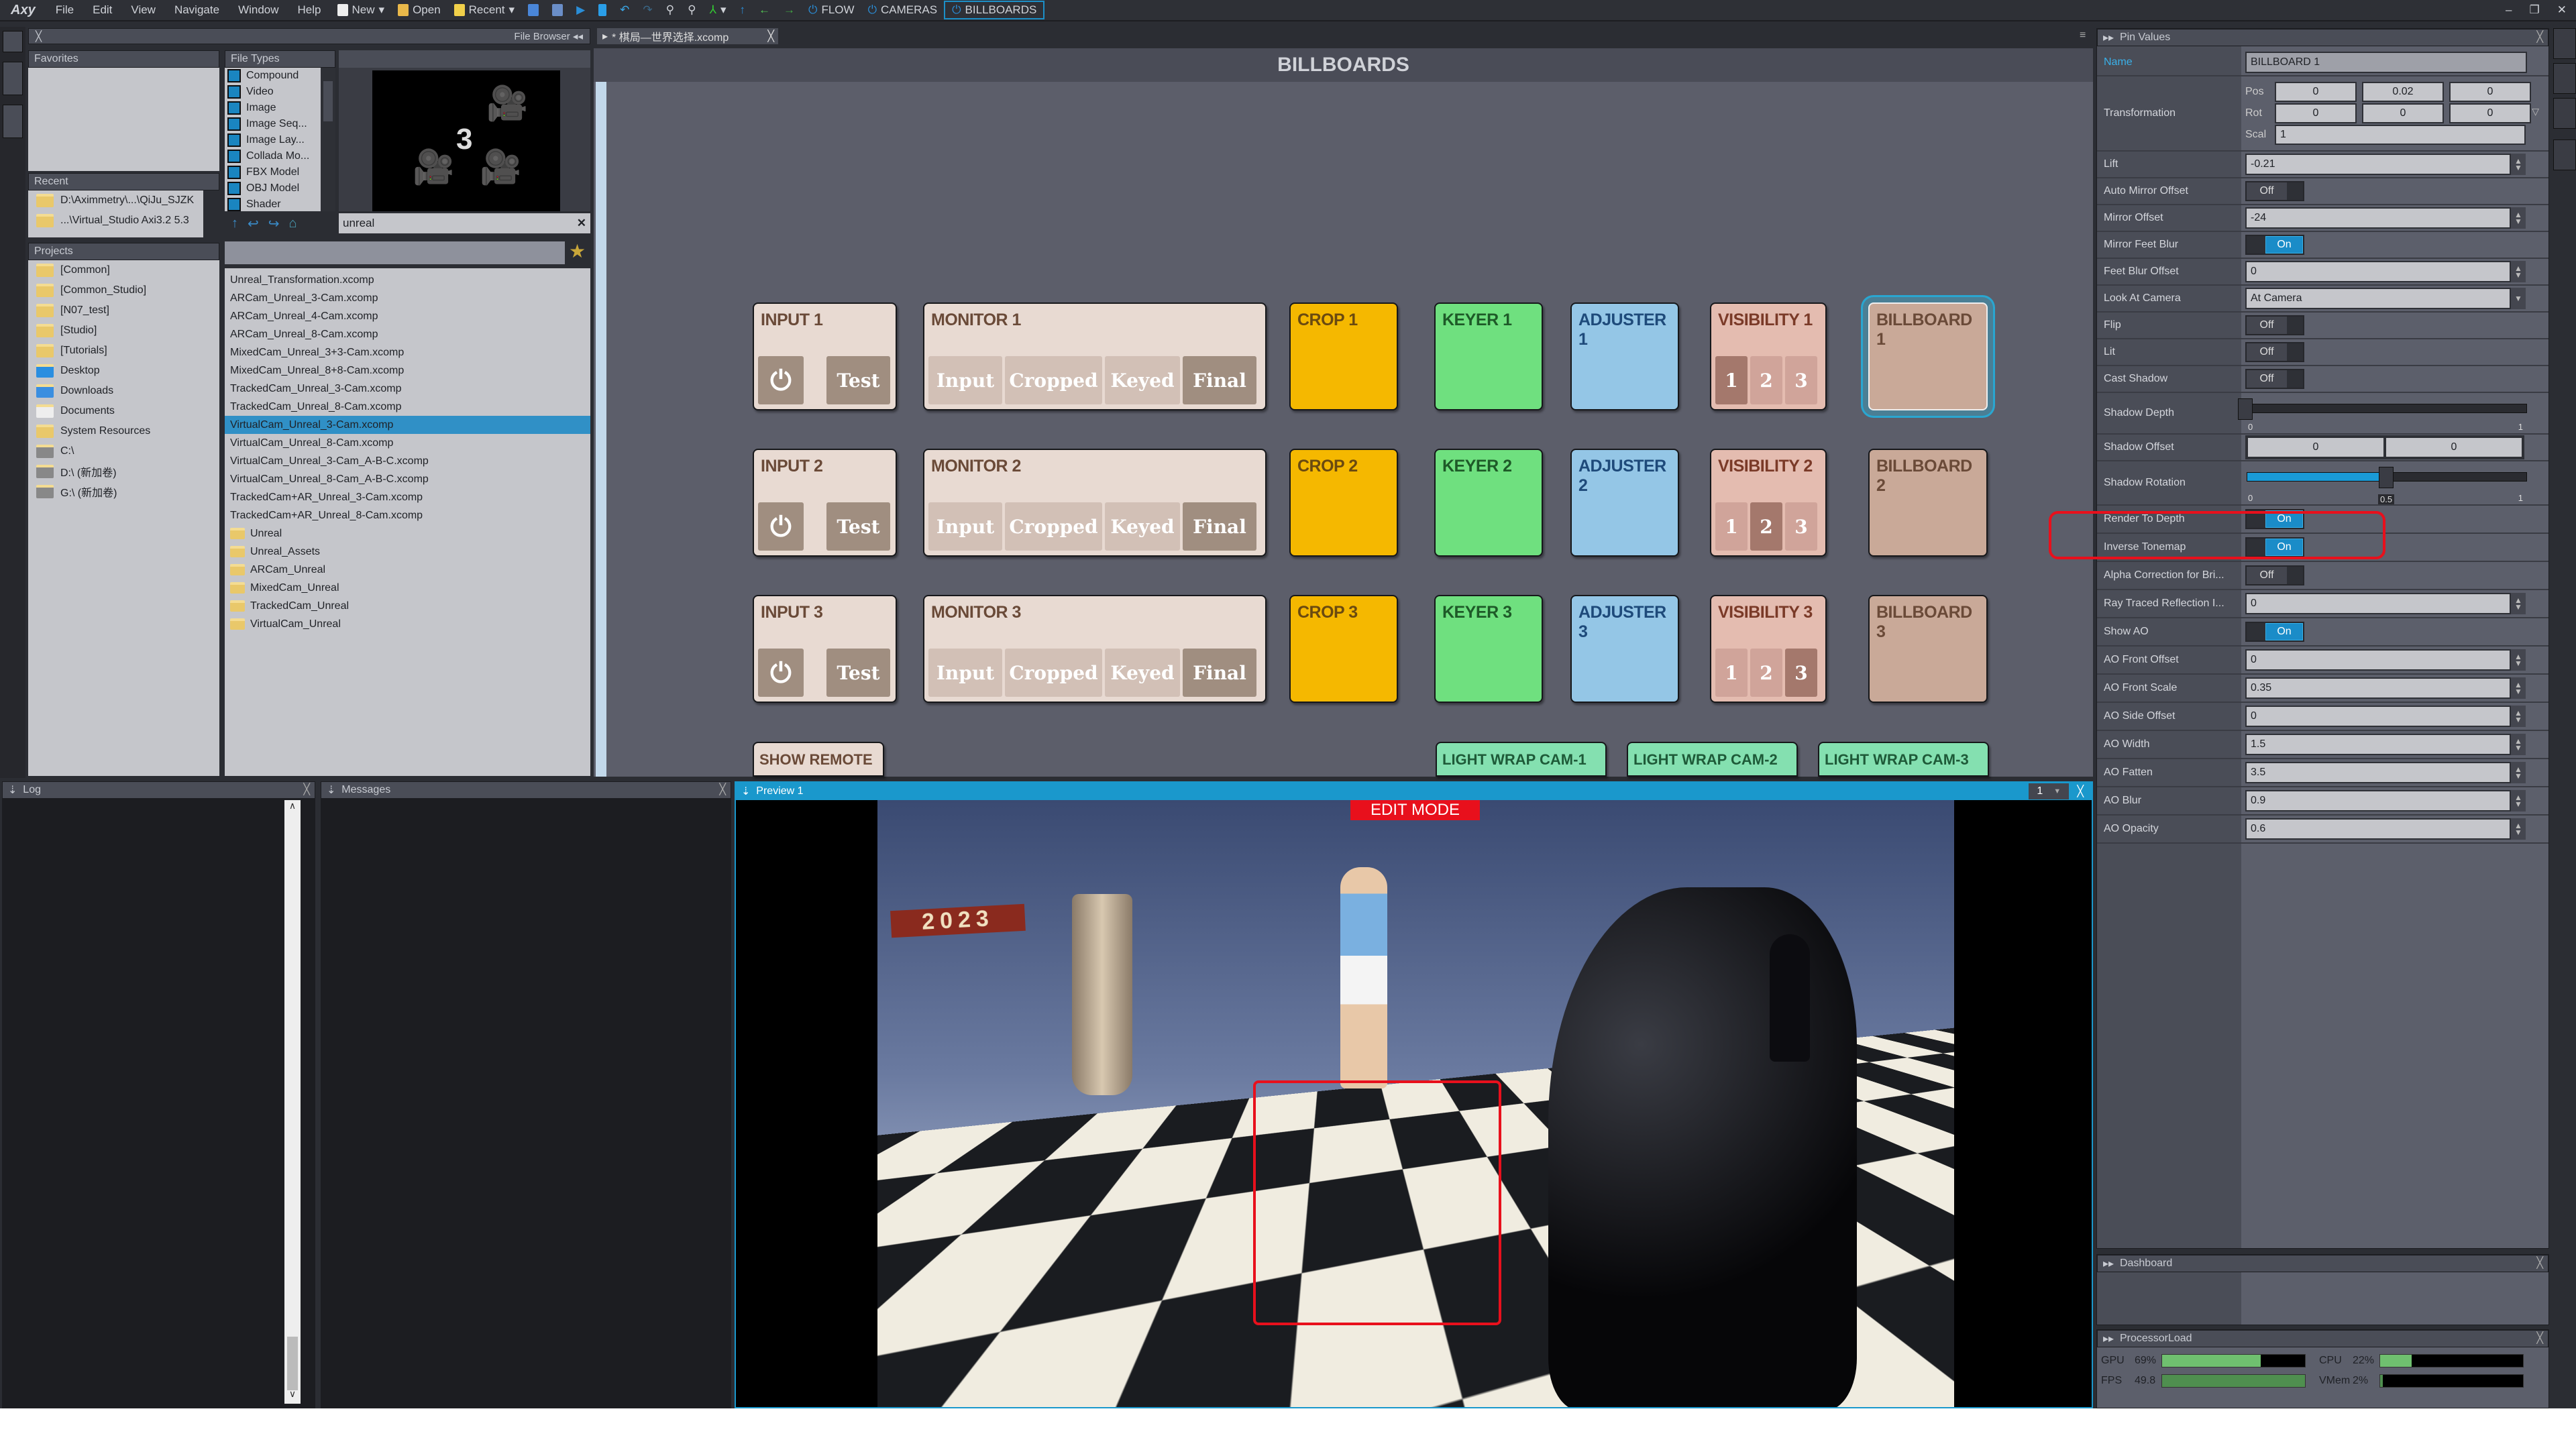 The width and height of the screenshot is (2576, 1454). Describe the element at coordinates (2378, 744) in the screenshot. I see `number-field: 1.5` at that location.